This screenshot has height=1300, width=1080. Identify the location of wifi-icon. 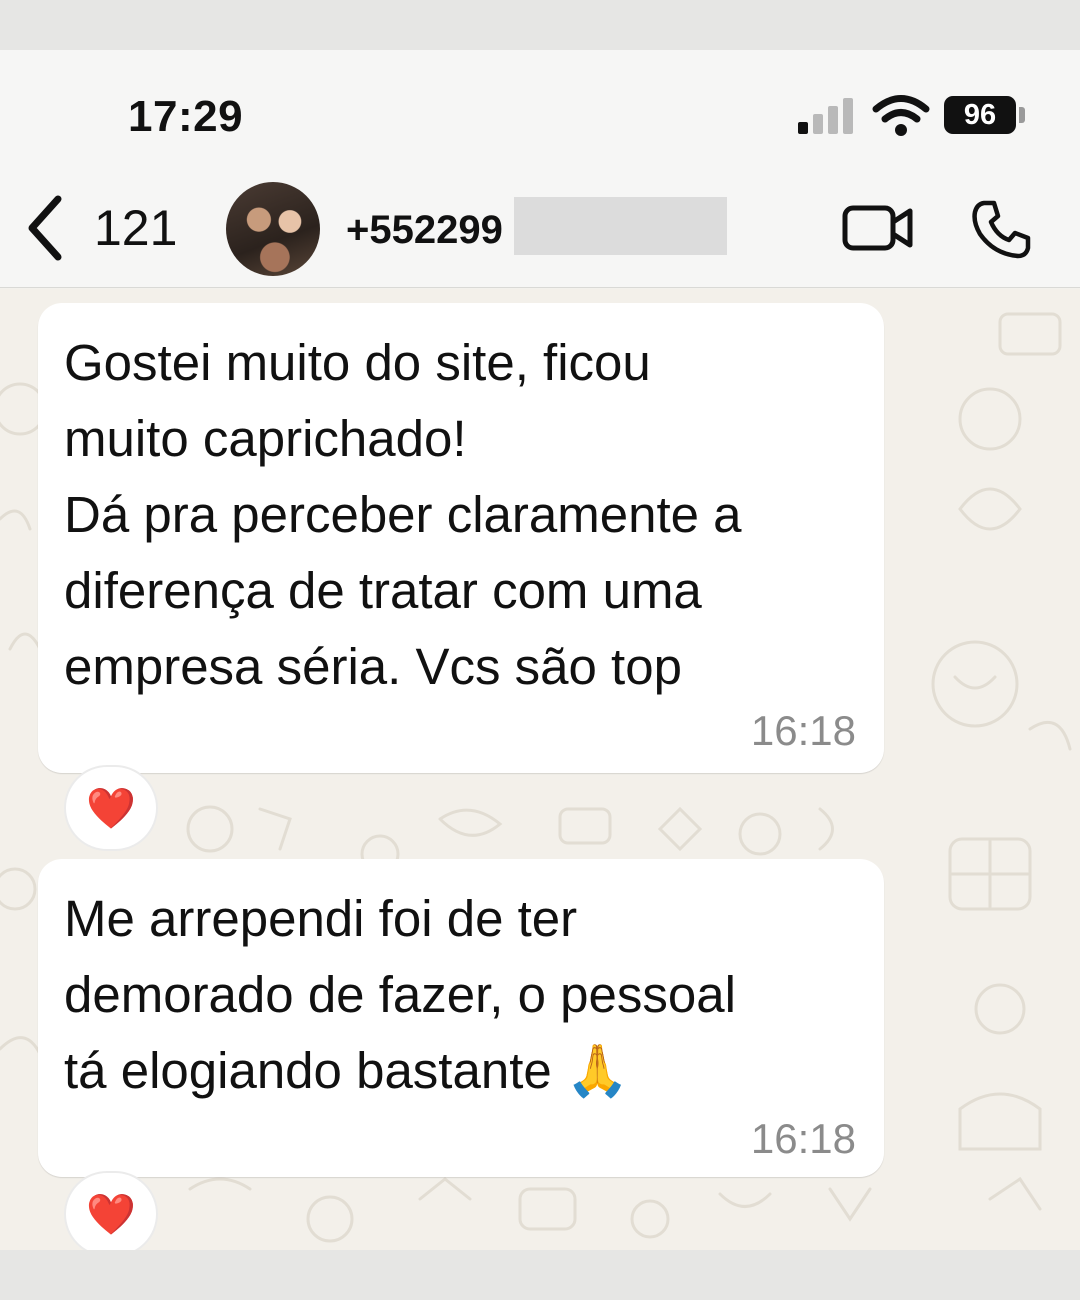
(901, 115).